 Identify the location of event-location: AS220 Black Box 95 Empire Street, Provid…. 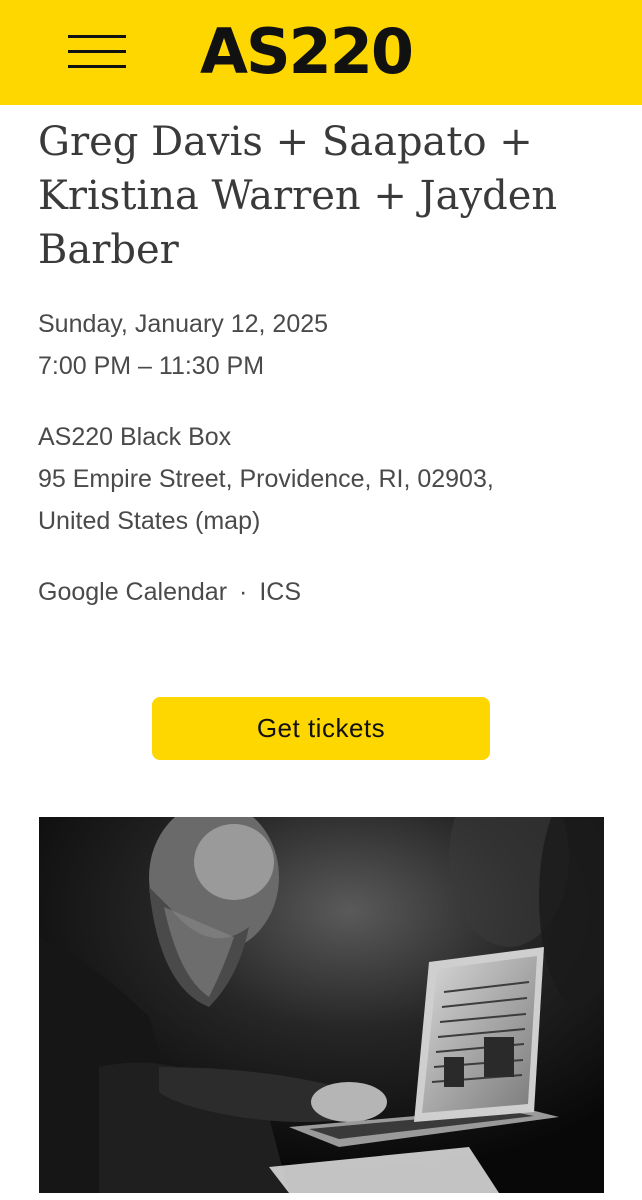
(266, 479).